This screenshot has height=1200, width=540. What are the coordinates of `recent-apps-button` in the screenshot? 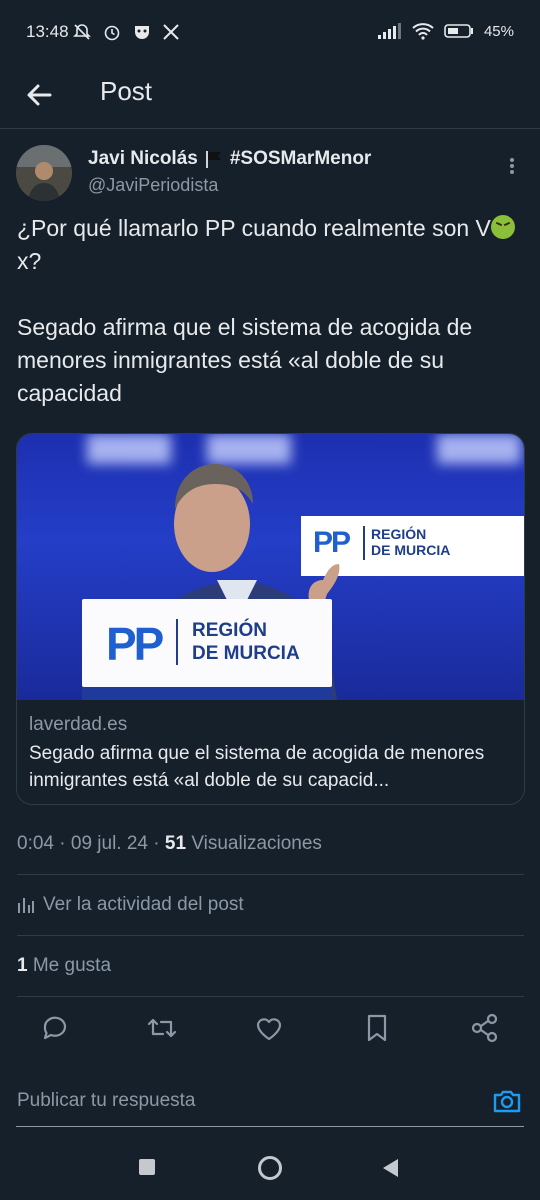 It's located at (147, 1167).